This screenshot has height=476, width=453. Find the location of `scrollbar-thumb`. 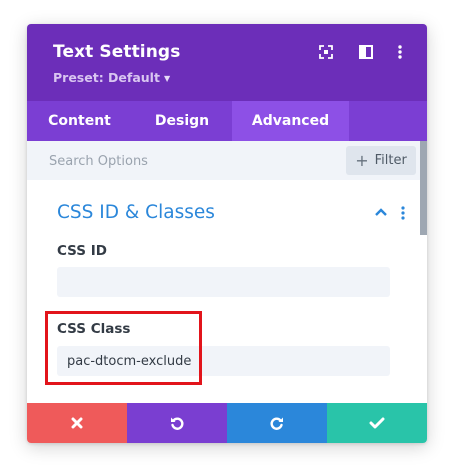

scrollbar-thumb is located at coordinates (423, 188).